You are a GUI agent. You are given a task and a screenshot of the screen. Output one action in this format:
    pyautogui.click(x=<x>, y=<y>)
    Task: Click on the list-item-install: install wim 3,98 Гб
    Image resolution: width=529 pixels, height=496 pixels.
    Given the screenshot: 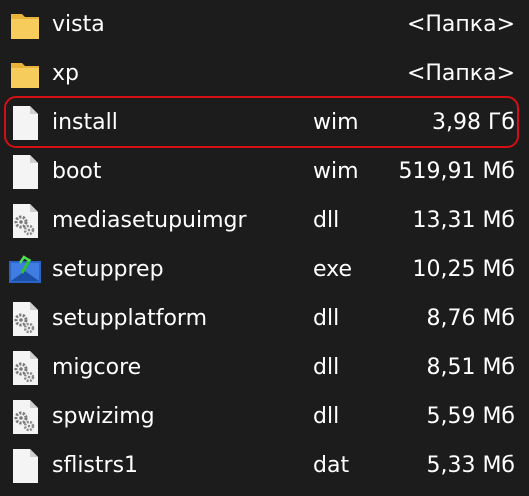 What is the action you would take?
    pyautogui.click(x=264, y=122)
    